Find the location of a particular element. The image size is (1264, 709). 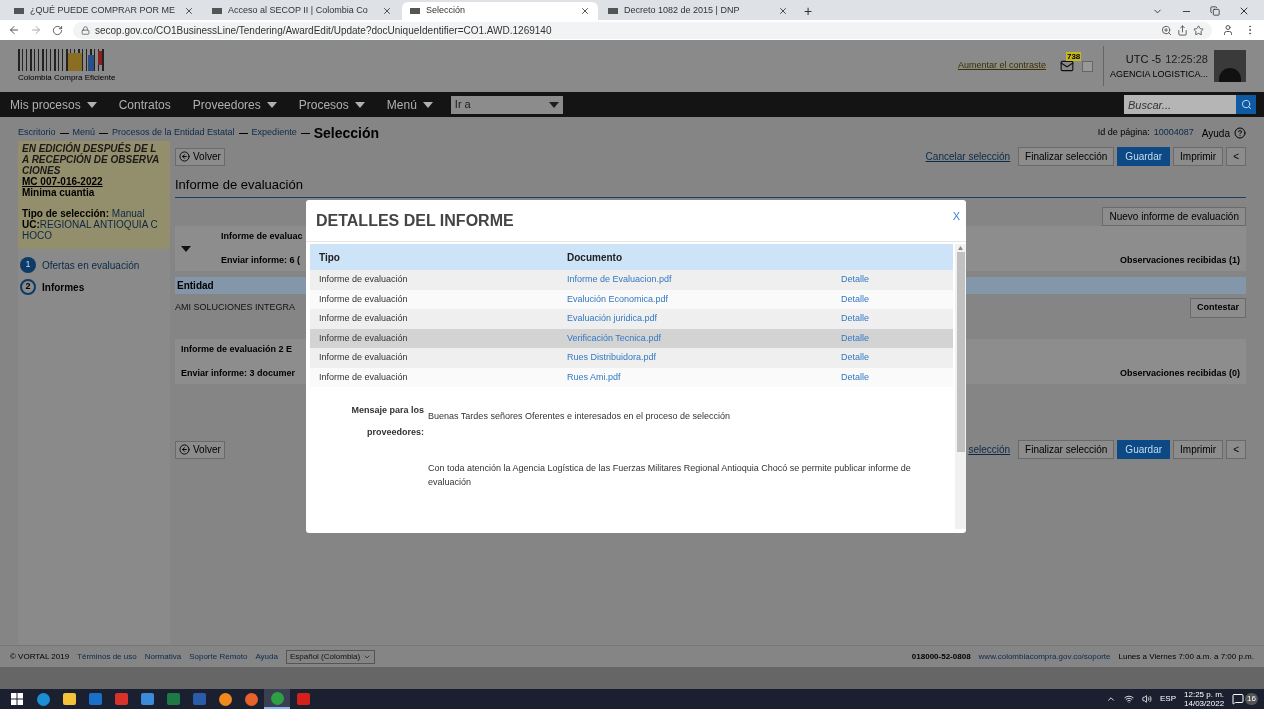

breadcrumb-link: Escritorio is located at coordinates (37, 133).